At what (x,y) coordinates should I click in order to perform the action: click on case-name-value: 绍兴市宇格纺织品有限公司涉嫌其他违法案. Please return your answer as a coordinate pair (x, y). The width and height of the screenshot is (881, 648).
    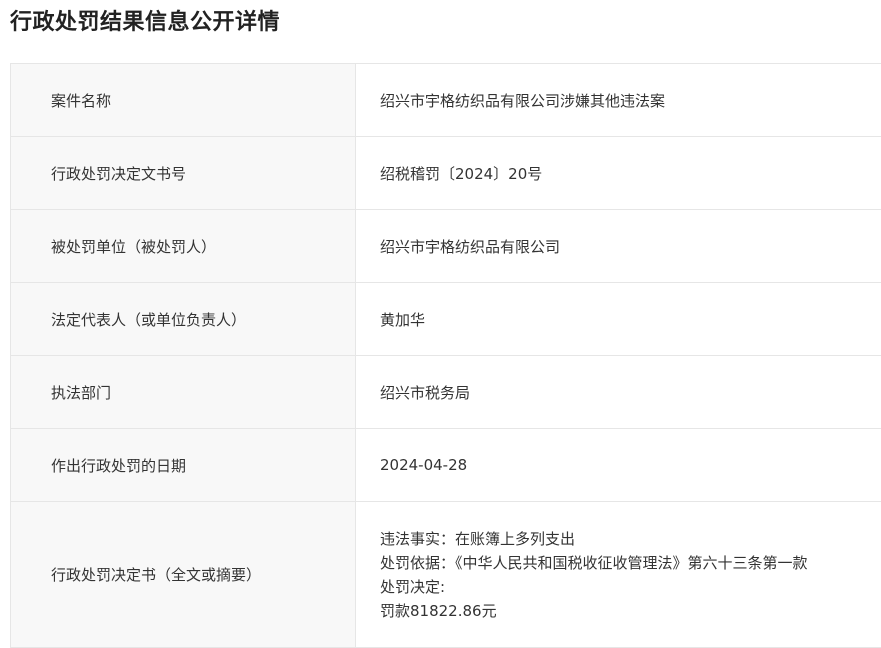
    Looking at the image, I should click on (523, 100).